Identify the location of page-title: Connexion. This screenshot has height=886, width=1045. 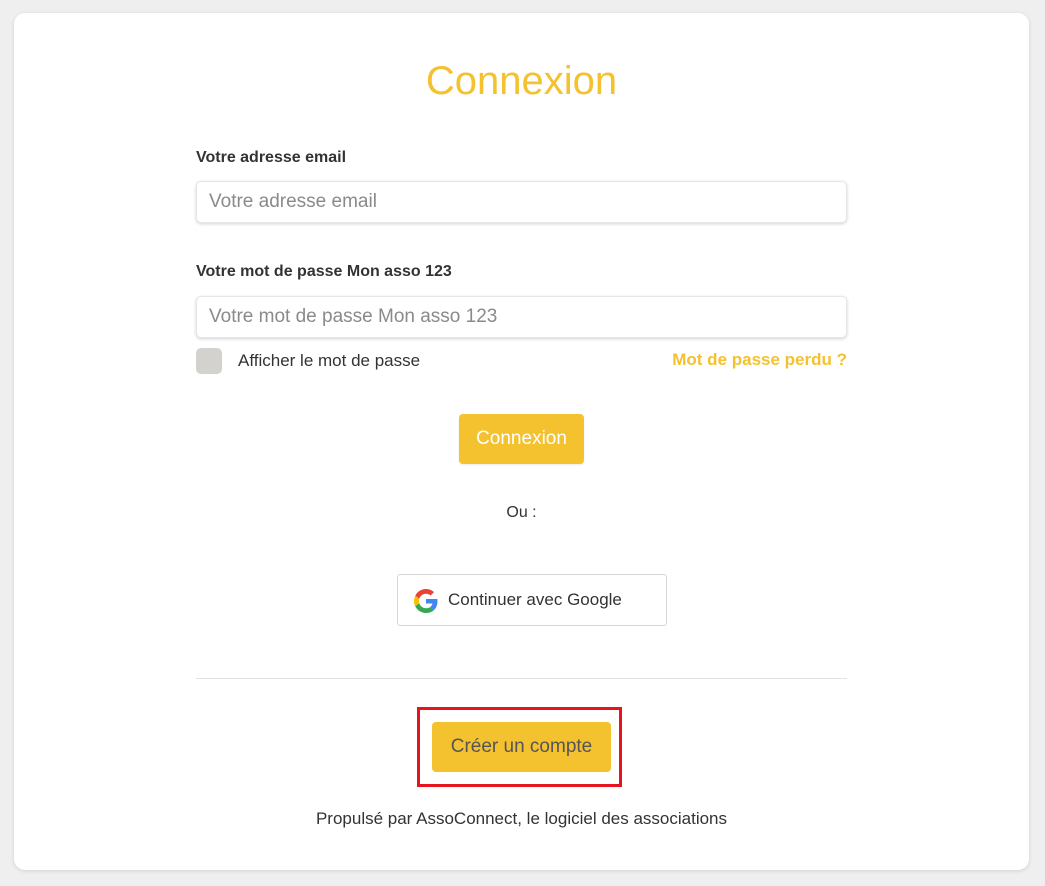
(521, 81).